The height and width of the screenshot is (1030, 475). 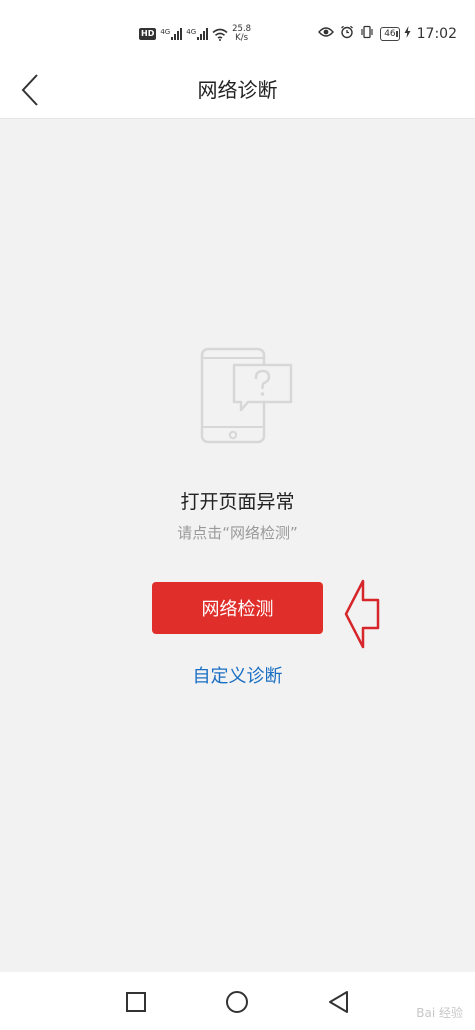 I want to click on custom-diagnosis-link: 自定义诊断, so click(x=237, y=675).